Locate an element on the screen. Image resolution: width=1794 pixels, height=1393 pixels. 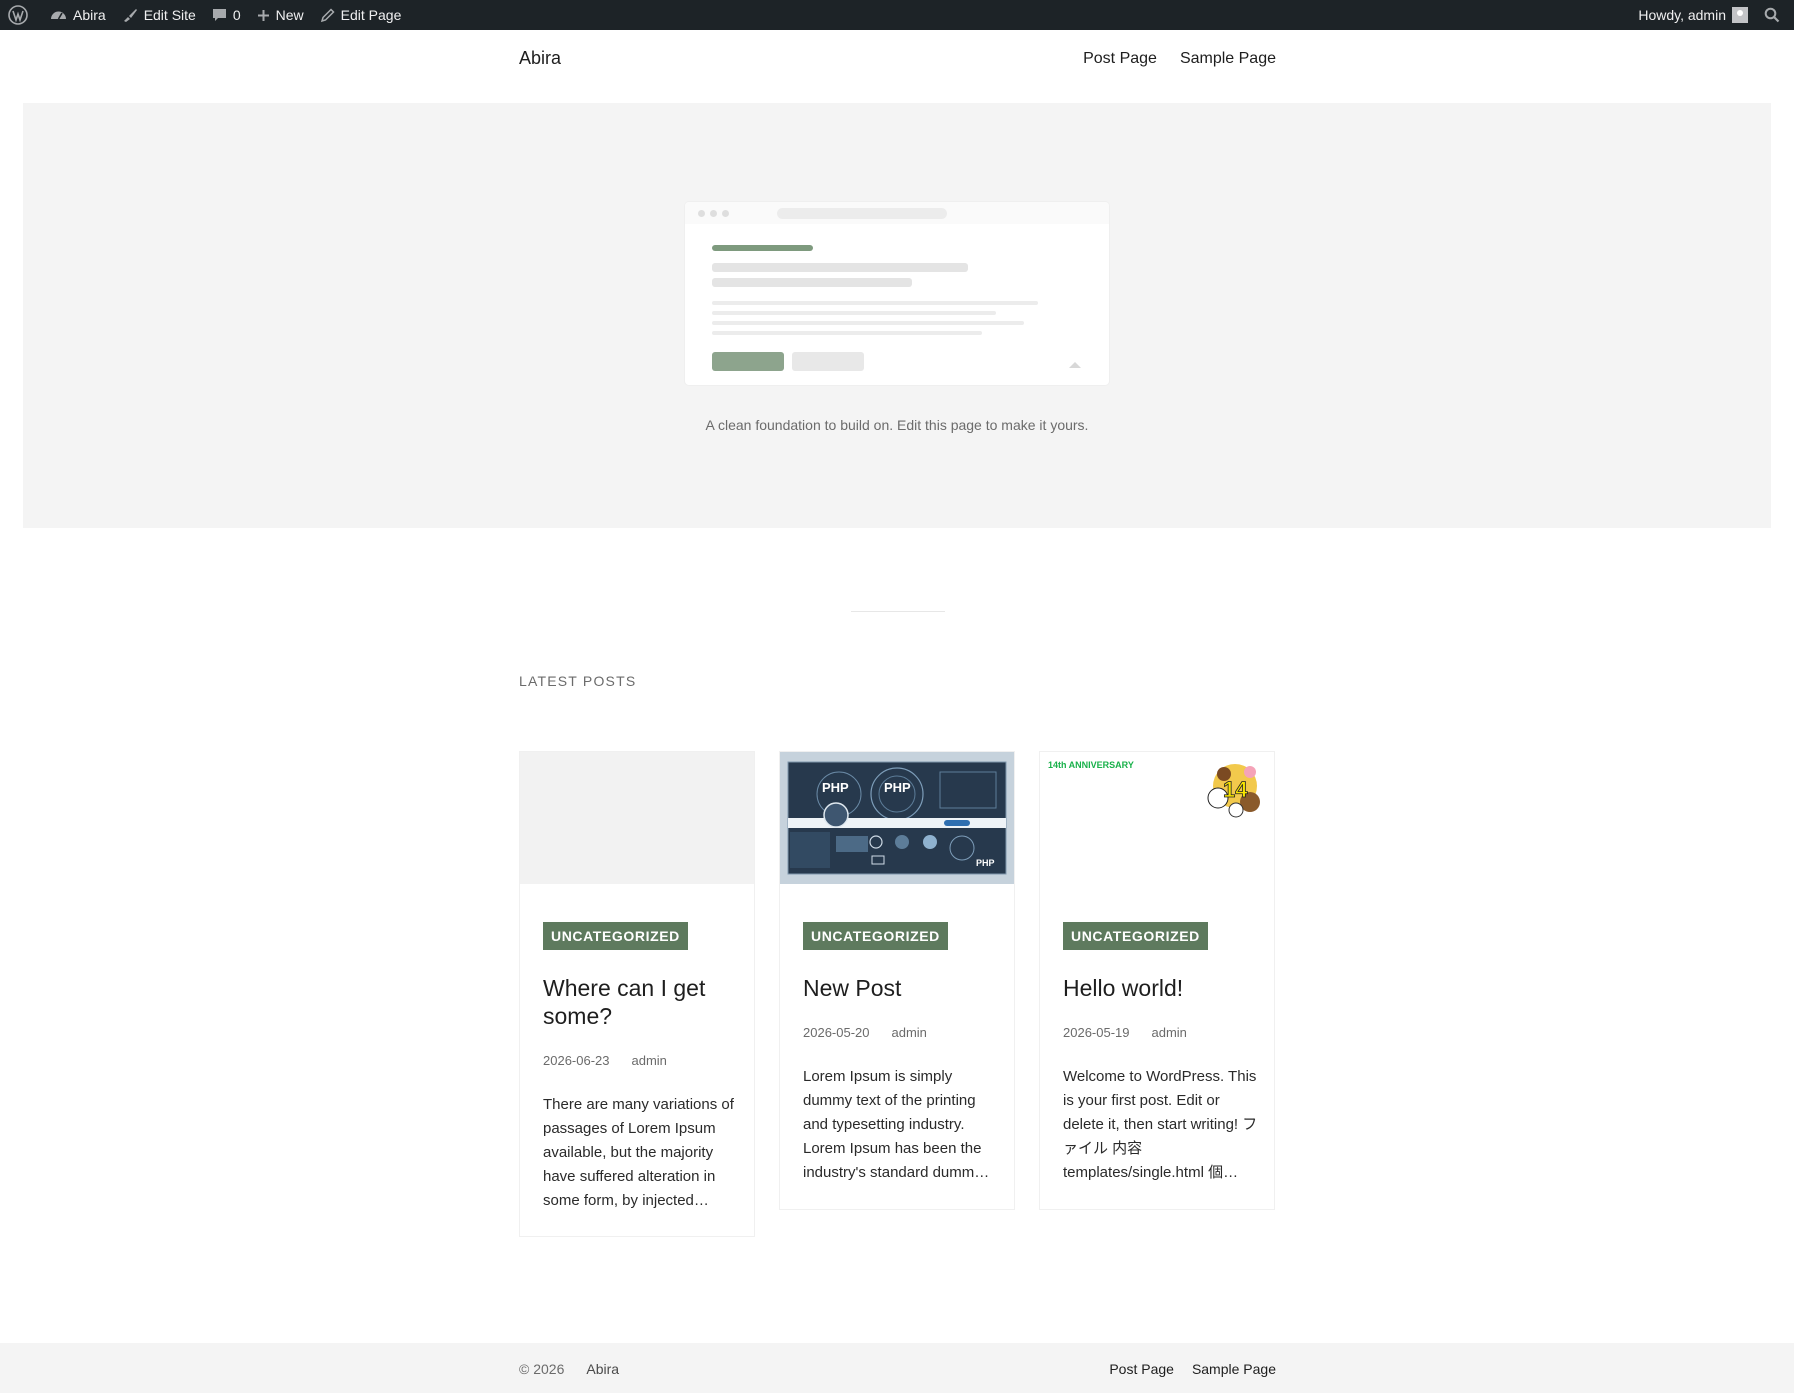
site-footer: © 2026 Abira Post Page Sample Page is located at coordinates (897, 1368).